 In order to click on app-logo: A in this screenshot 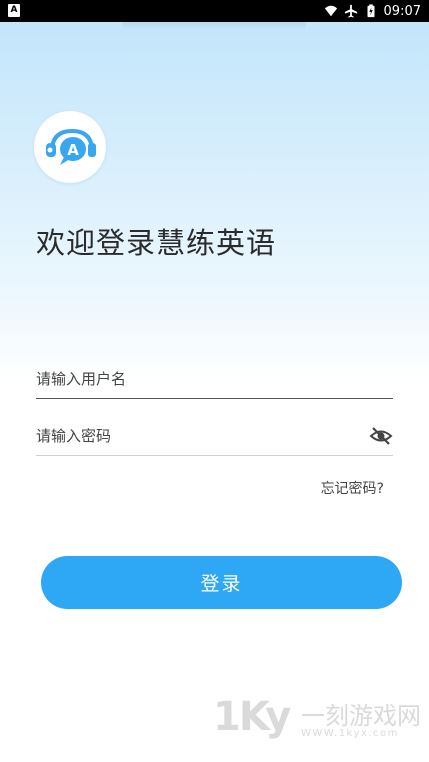, I will do `click(70, 147)`.